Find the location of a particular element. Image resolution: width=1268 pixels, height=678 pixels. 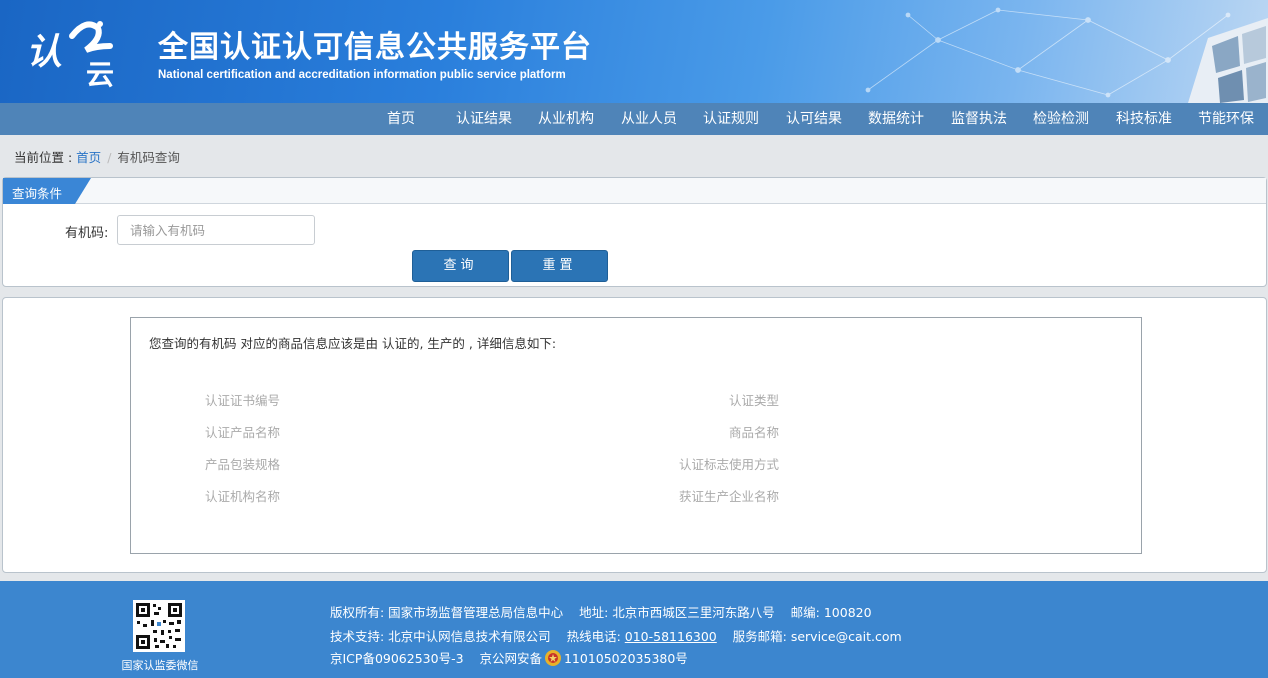

site-title: 全国认证认可信息公共服务平台 is located at coordinates (375, 47).